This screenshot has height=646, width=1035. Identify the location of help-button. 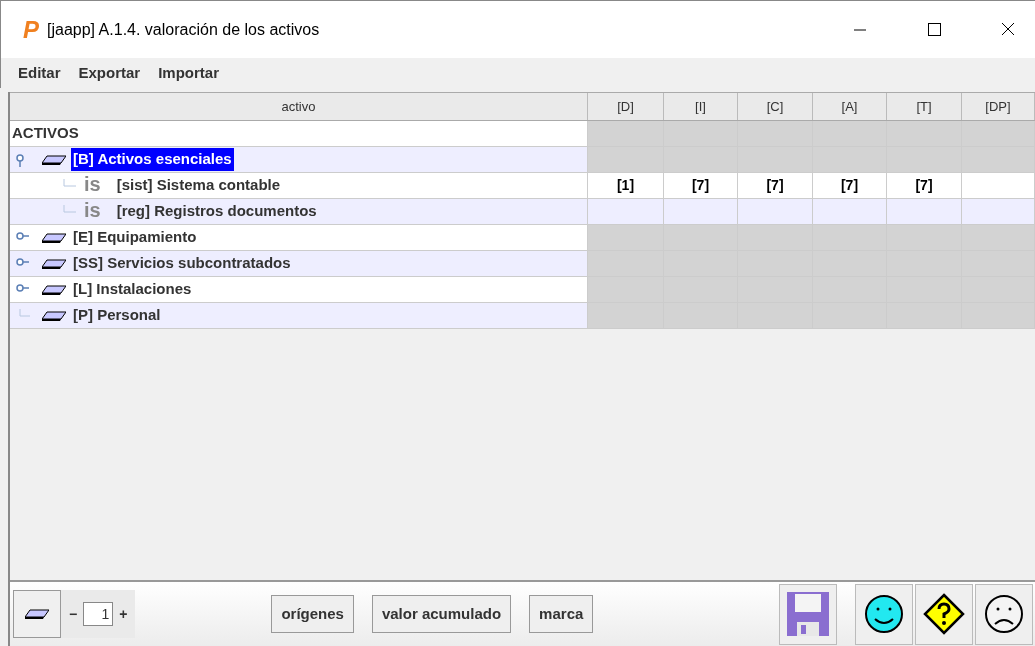
(944, 614).